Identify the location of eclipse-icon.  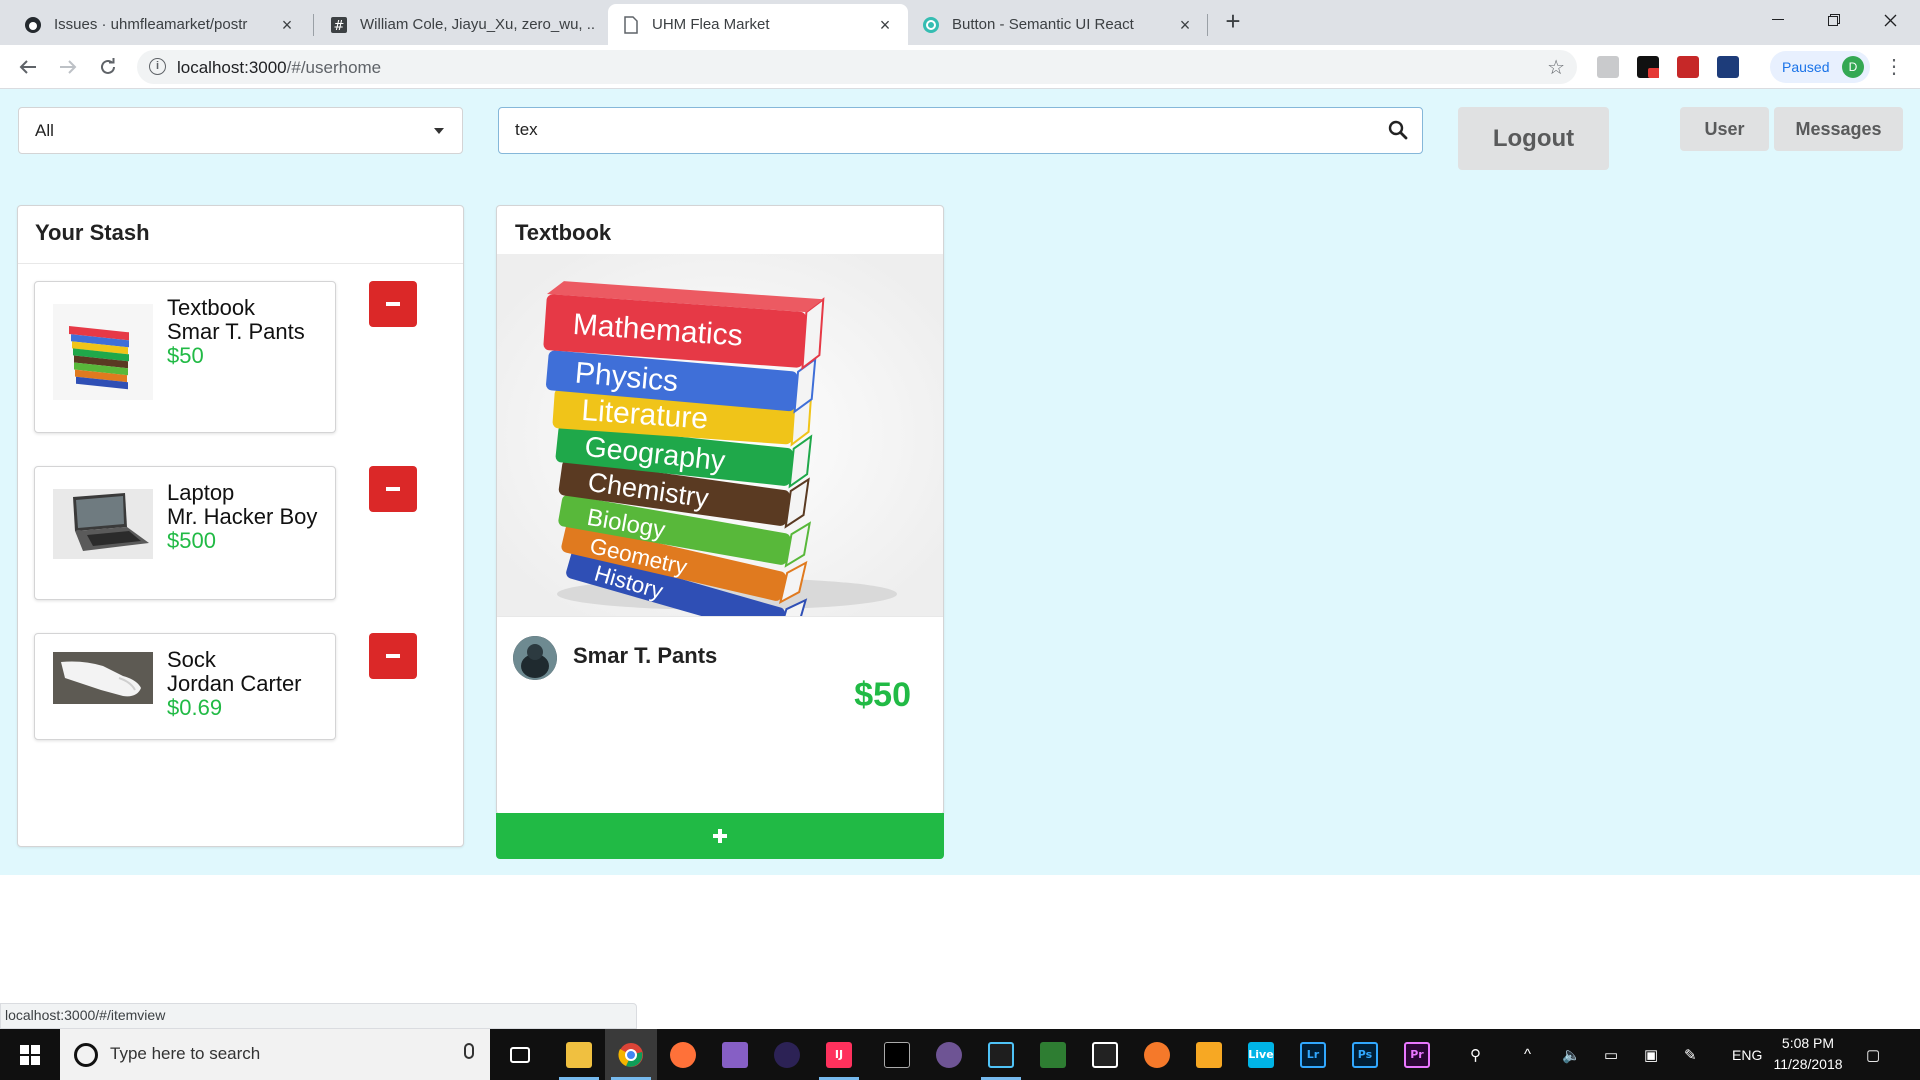
(787, 1054).